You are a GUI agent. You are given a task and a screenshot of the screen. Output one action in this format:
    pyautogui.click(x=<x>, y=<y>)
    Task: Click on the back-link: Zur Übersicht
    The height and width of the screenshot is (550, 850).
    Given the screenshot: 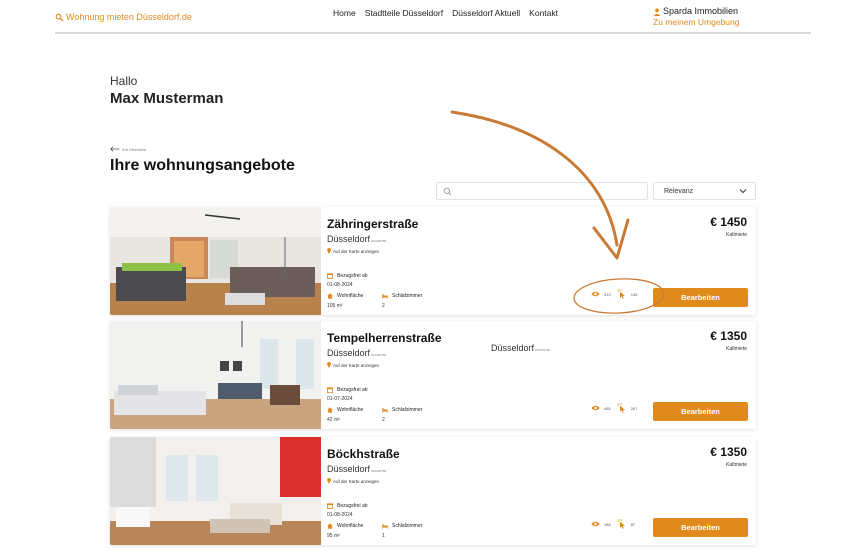 What is the action you would take?
    pyautogui.click(x=128, y=149)
    